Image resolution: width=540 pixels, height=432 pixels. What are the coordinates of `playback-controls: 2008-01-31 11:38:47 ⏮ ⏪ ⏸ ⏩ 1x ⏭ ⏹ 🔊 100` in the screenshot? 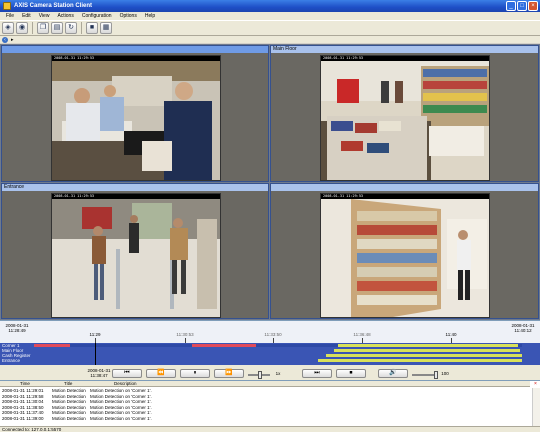 It's located at (270, 373).